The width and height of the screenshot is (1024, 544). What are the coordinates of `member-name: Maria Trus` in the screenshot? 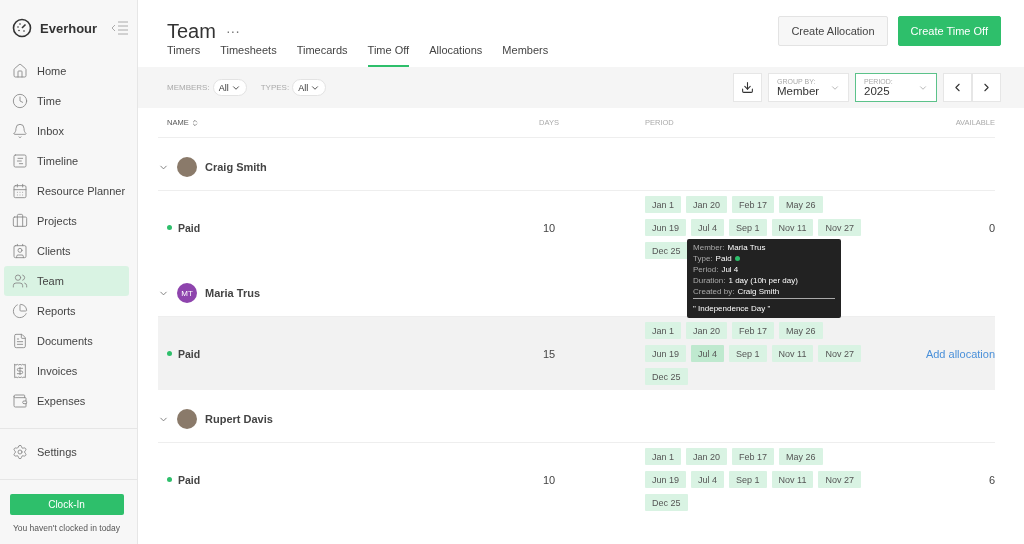 It's located at (233, 293).